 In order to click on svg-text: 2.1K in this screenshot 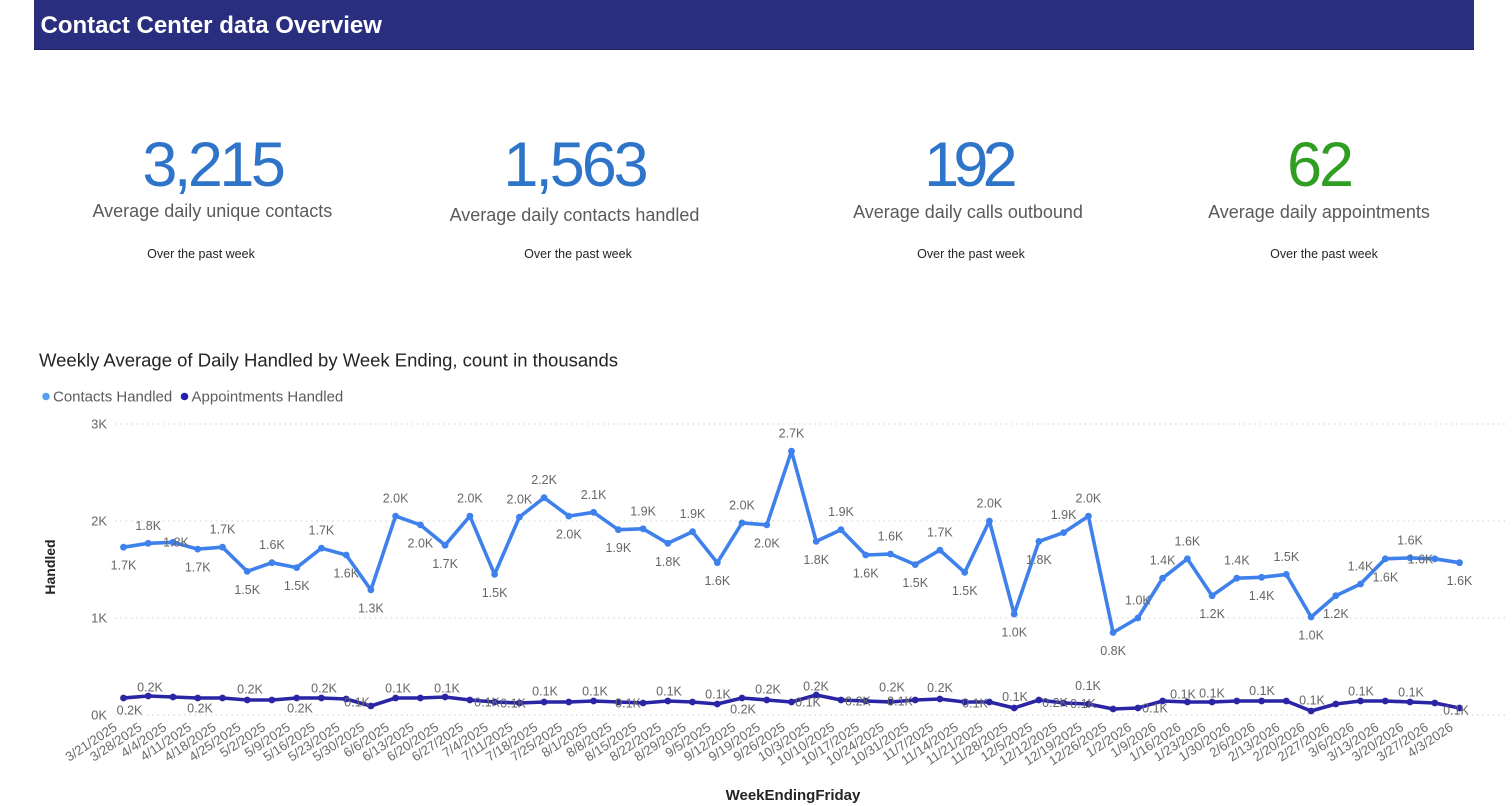, I will do `click(594, 495)`.